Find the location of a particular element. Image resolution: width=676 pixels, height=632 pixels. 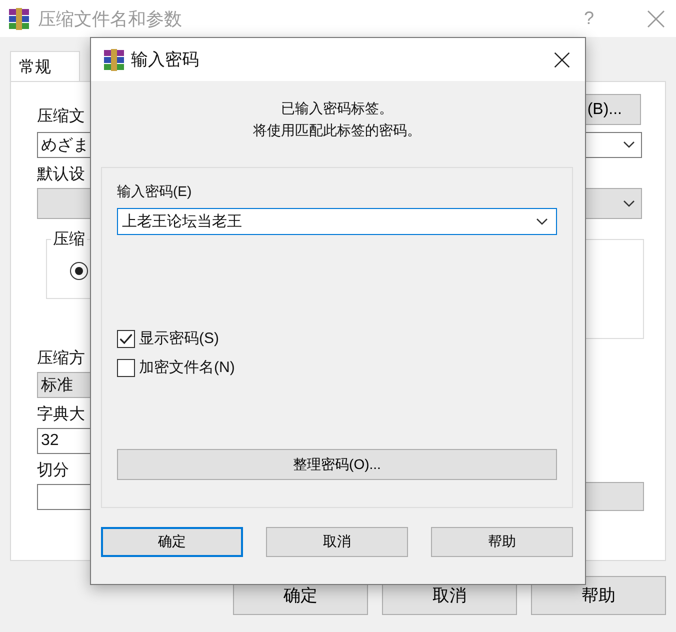

password-field: 上老王论坛当老王 is located at coordinates (337, 221).